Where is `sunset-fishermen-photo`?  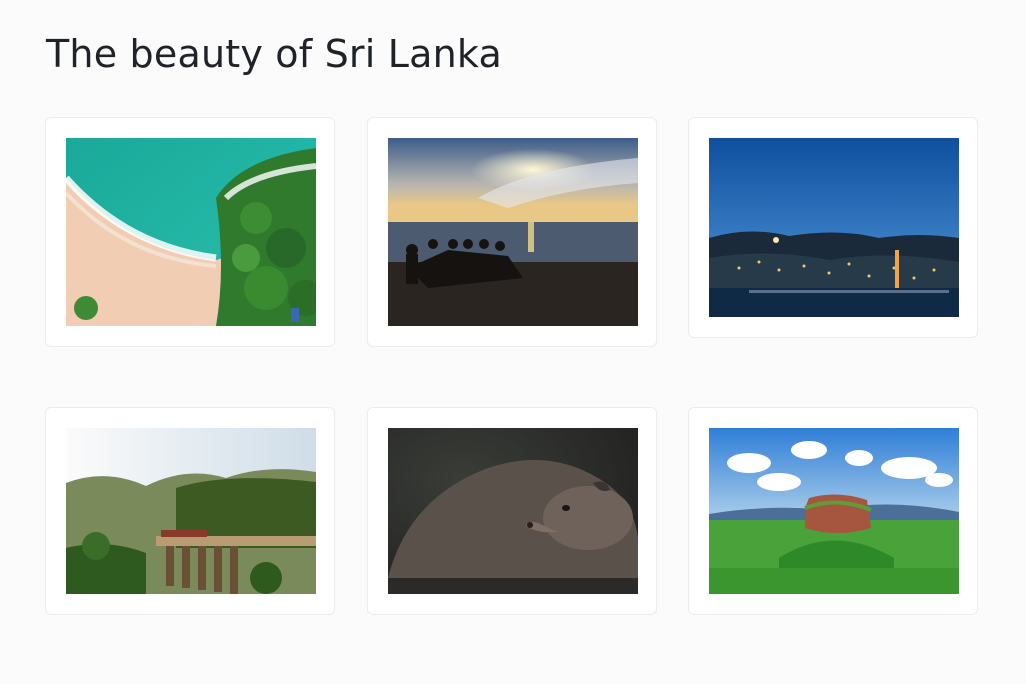
sunset-fishermen-photo is located at coordinates (513, 232).